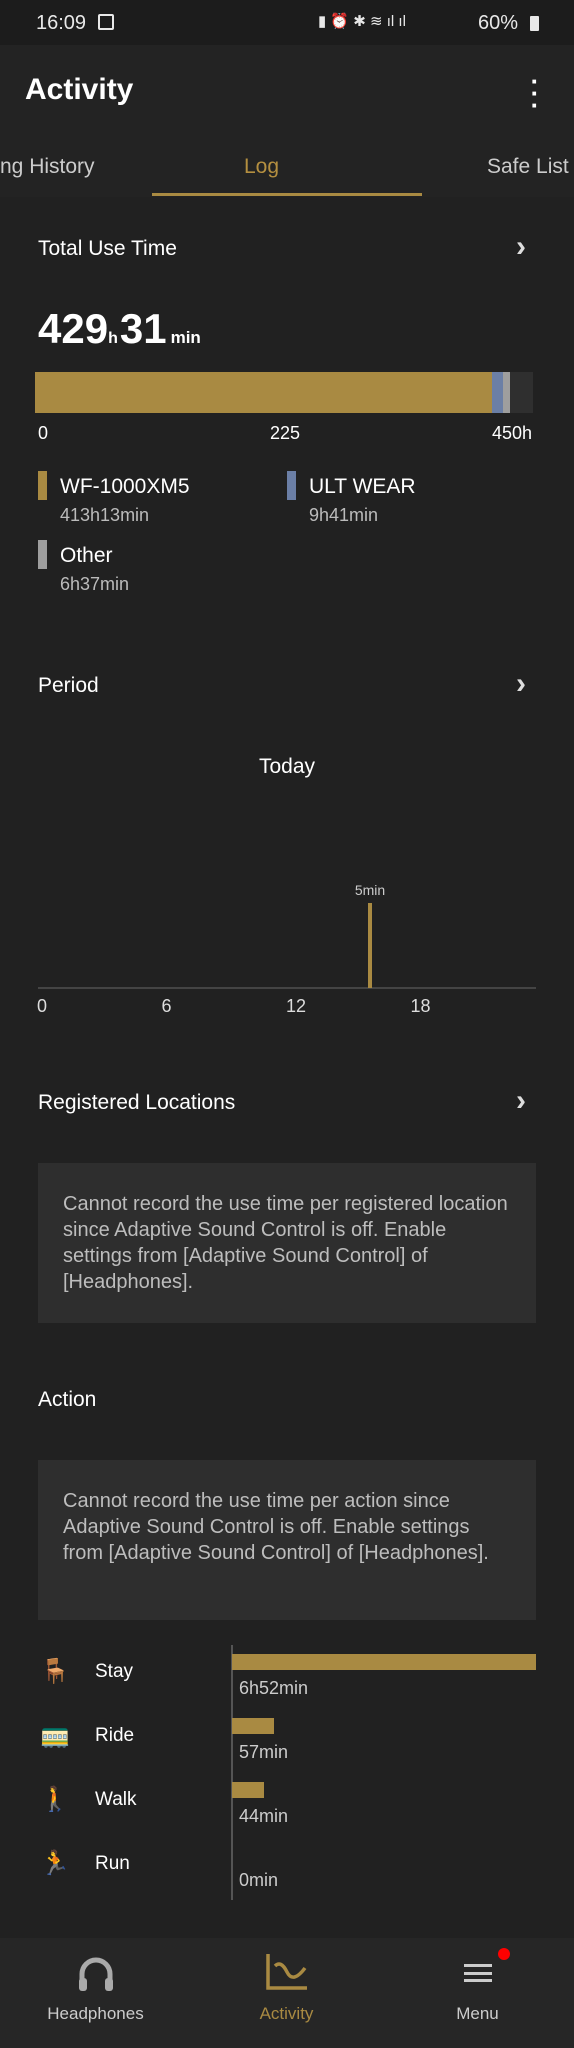 The width and height of the screenshot is (574, 2048). I want to click on legend-name: ULT WEAR, so click(362, 486).